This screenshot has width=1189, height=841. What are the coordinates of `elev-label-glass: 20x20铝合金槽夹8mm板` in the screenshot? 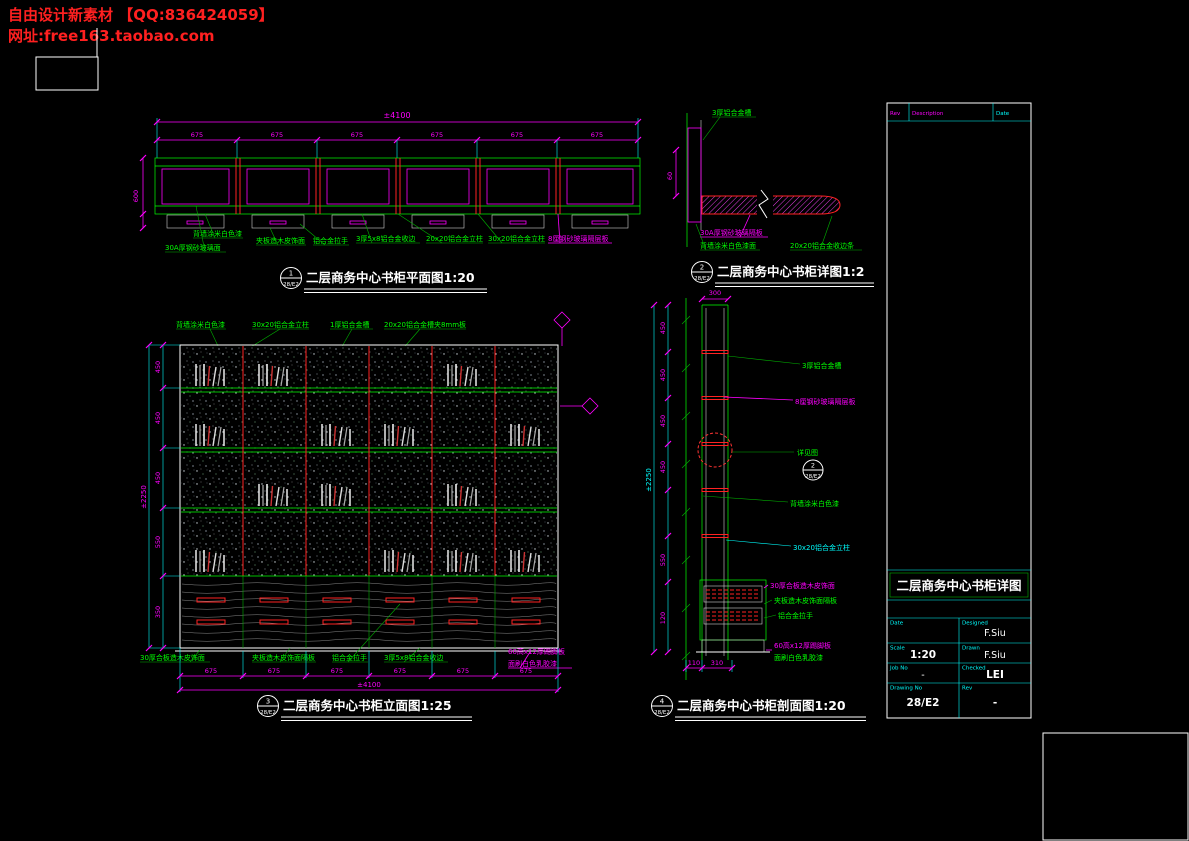 It's located at (425, 324).